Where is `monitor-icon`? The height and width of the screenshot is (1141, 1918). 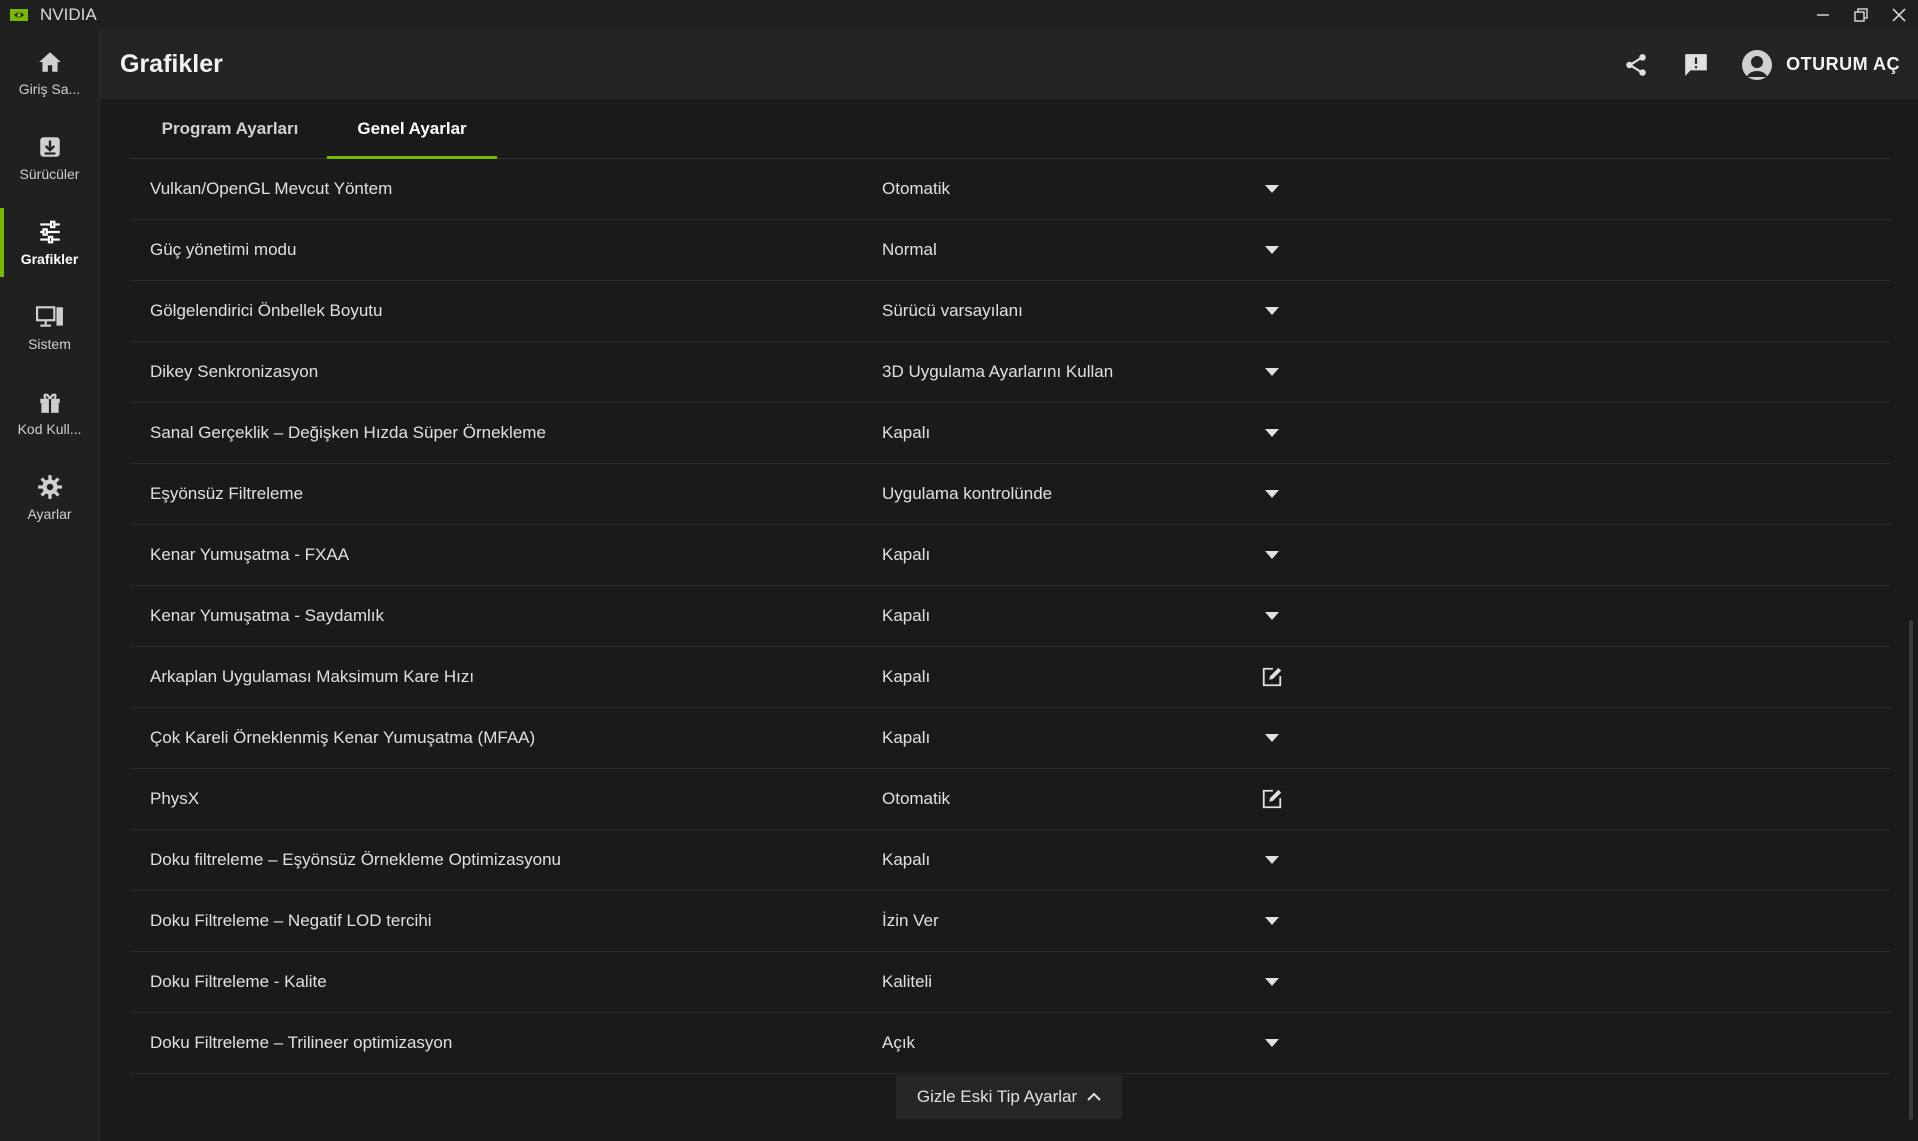 monitor-icon is located at coordinates (49, 316).